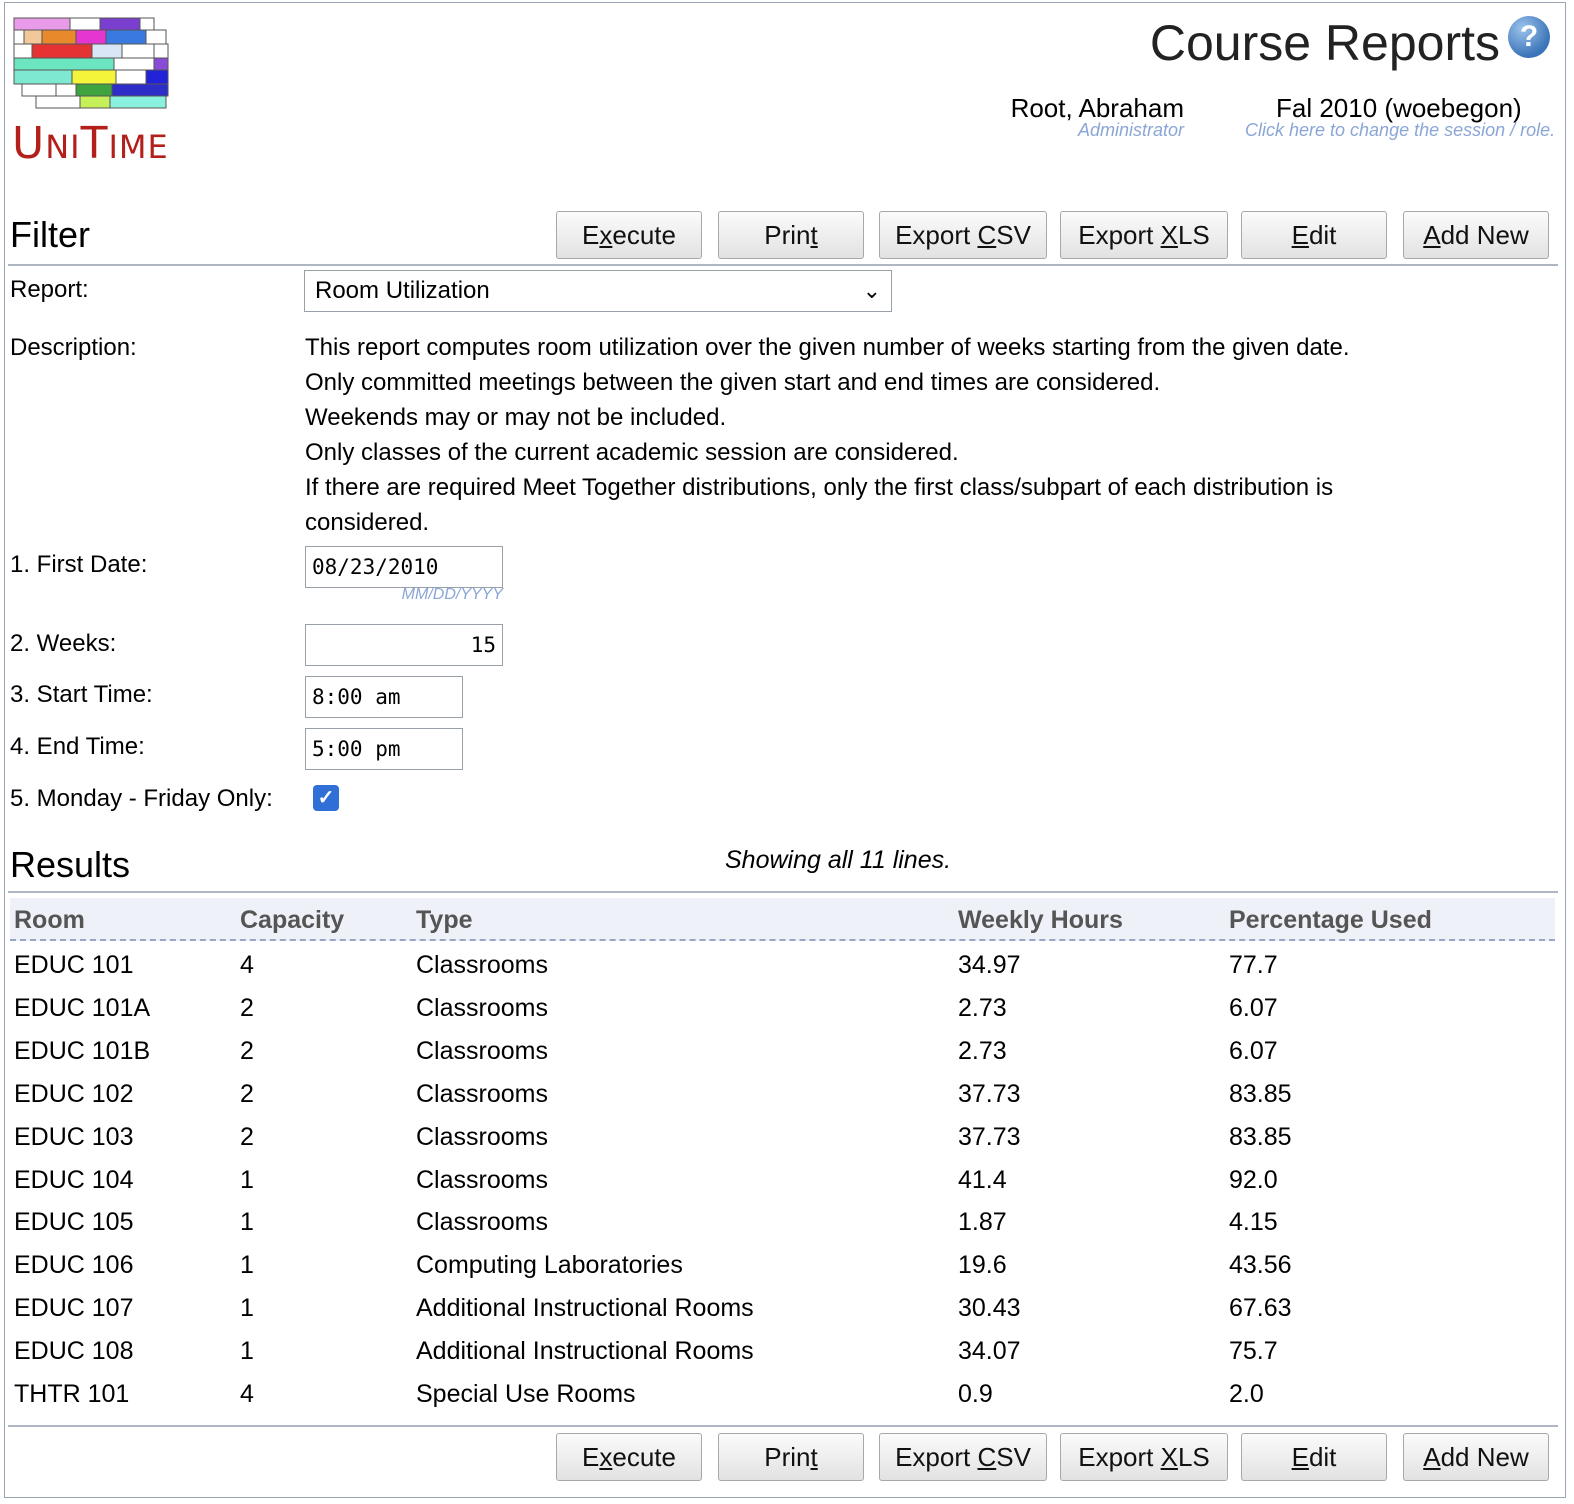 This screenshot has height=1504, width=1574. What do you see at coordinates (516, 417) in the screenshot?
I see `description-line: Weekends may or may not be included.` at bounding box center [516, 417].